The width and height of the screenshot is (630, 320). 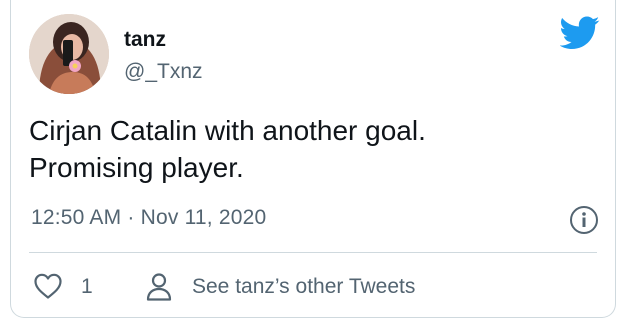 I want to click on tweet-text-line-1: Cirjan Catalin with another goal., so click(x=227, y=130).